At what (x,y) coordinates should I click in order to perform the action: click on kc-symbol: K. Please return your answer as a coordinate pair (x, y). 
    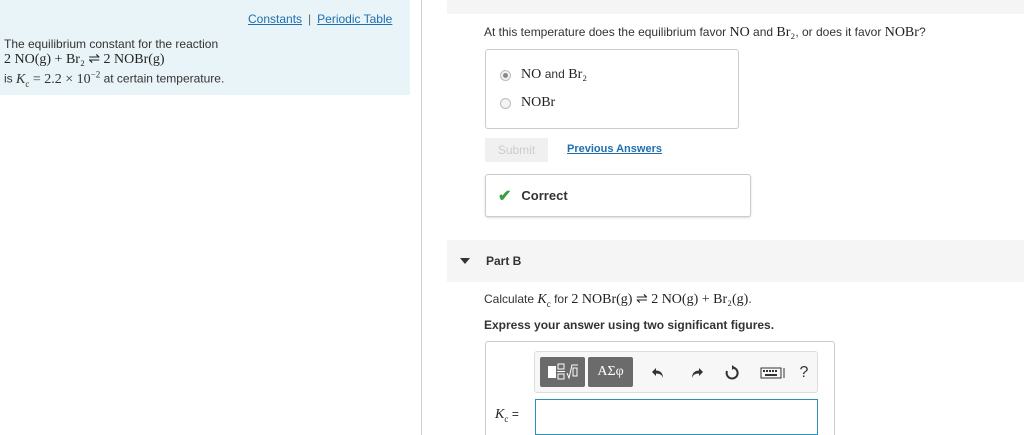
    Looking at the image, I should click on (21, 79).